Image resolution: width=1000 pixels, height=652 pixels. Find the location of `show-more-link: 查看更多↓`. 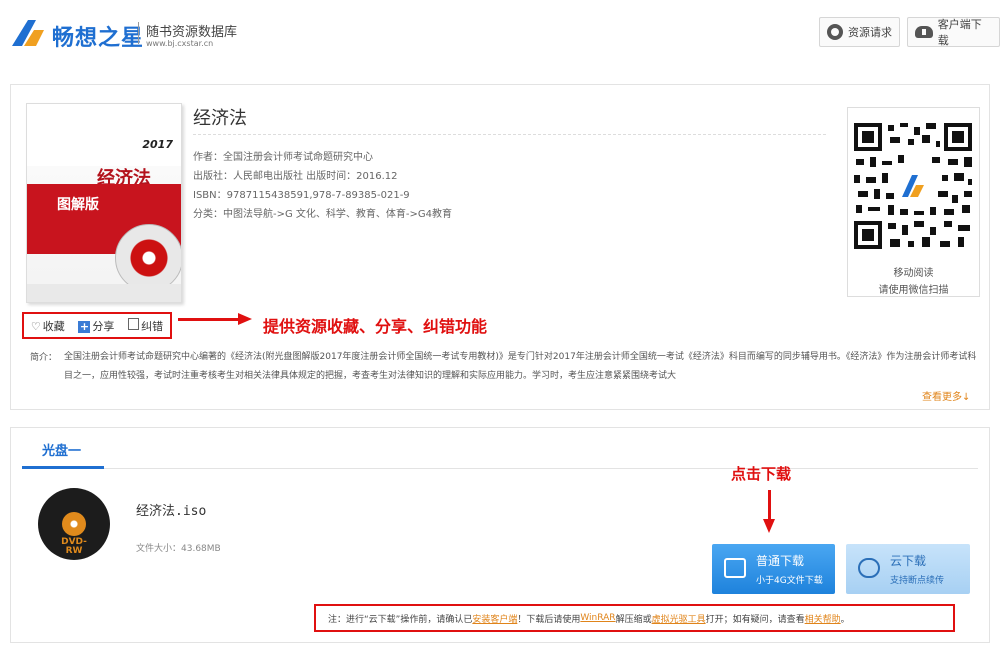

show-more-link: 查看更多↓ is located at coordinates (946, 395).